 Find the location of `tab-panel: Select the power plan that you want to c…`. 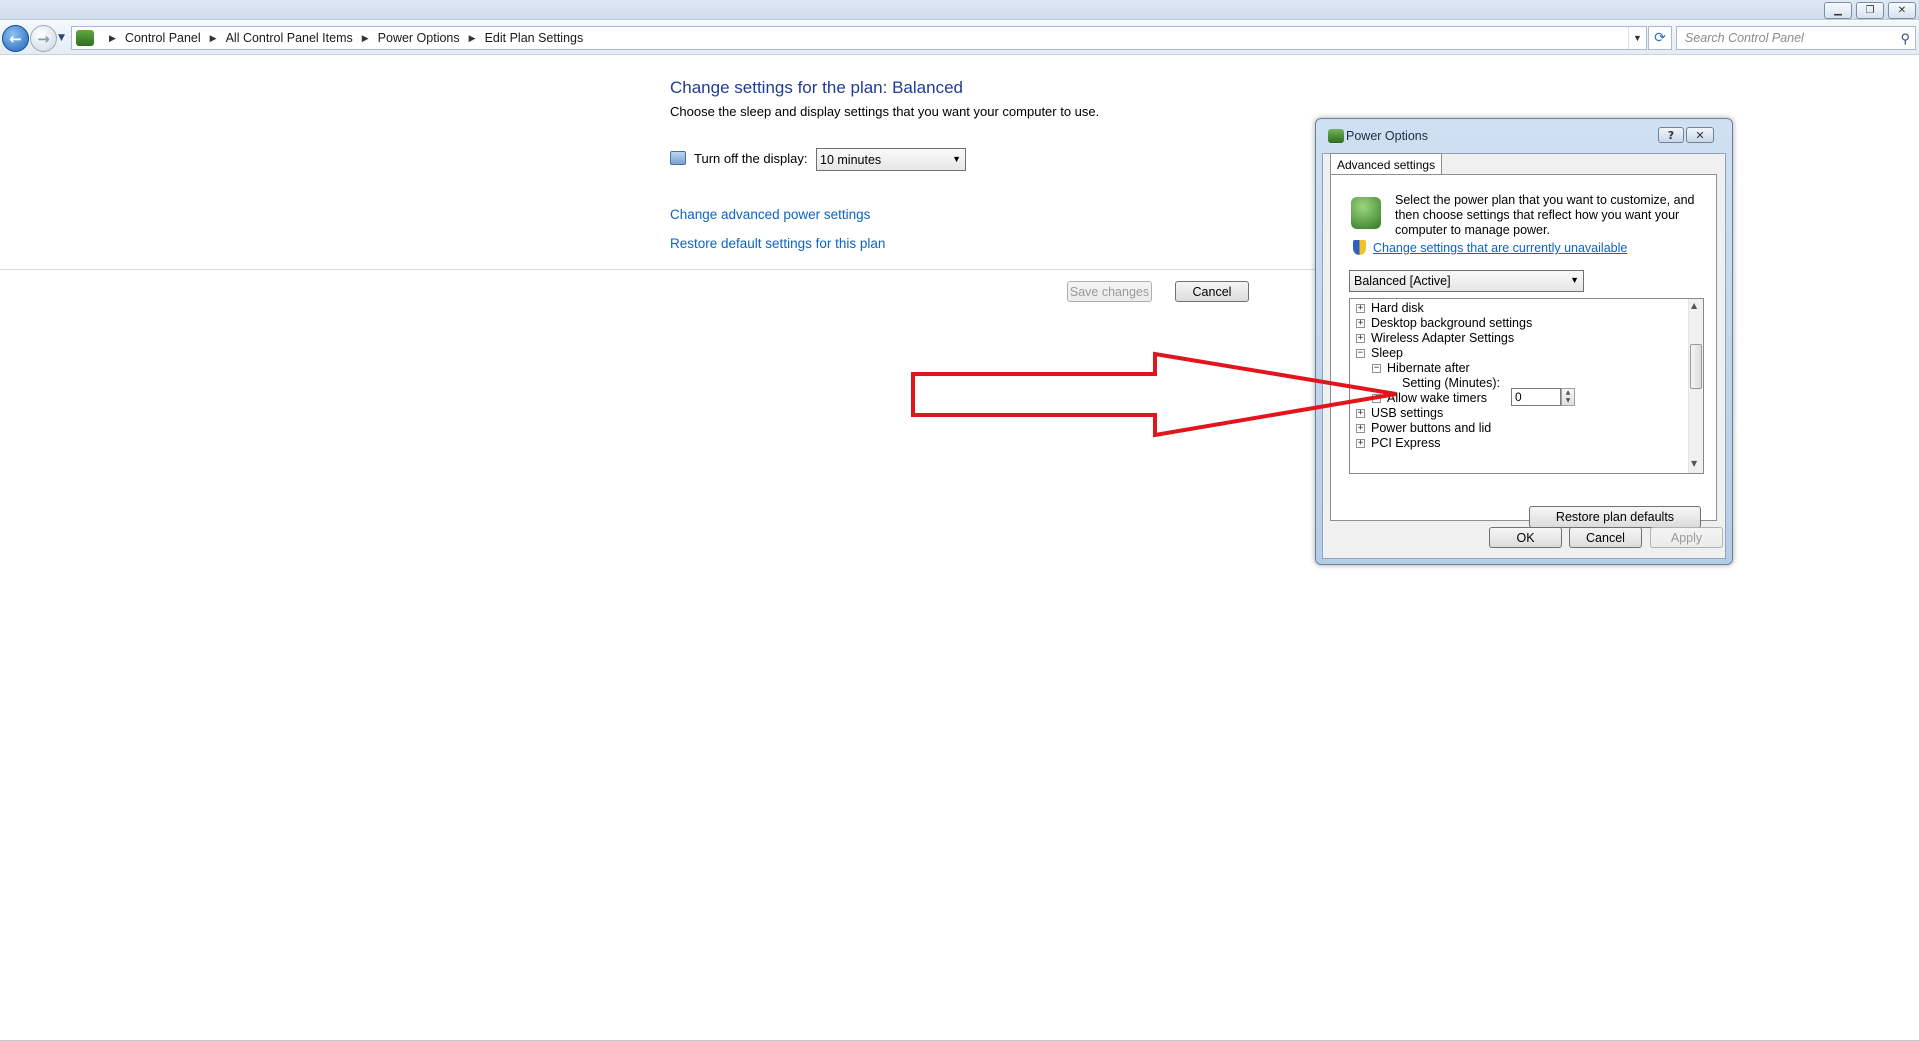

tab-panel: Select the power plan that you want to c… is located at coordinates (1523, 351).